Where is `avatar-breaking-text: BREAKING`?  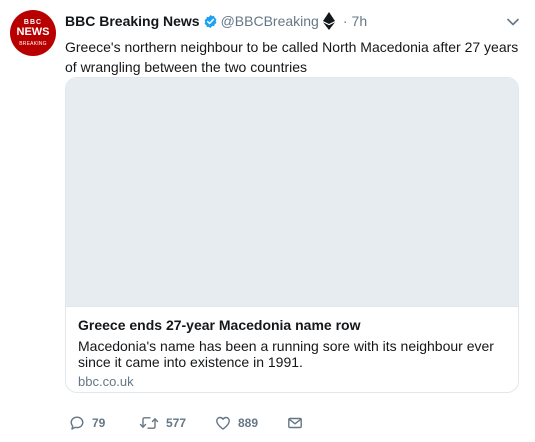 avatar-breaking-text: BREAKING is located at coordinates (33, 44).